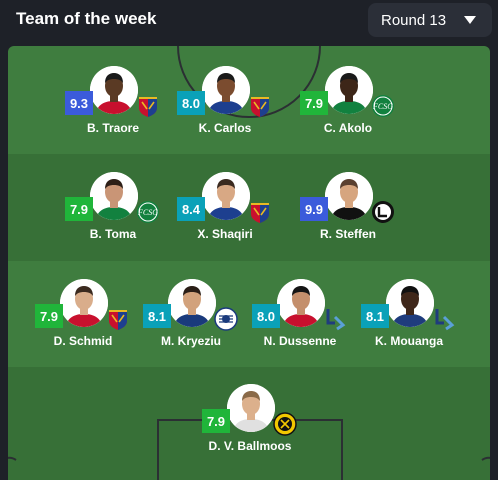 The height and width of the screenshot is (480, 498). Describe the element at coordinates (86, 18) in the screenshot. I see `page-title: Team of the week` at that location.